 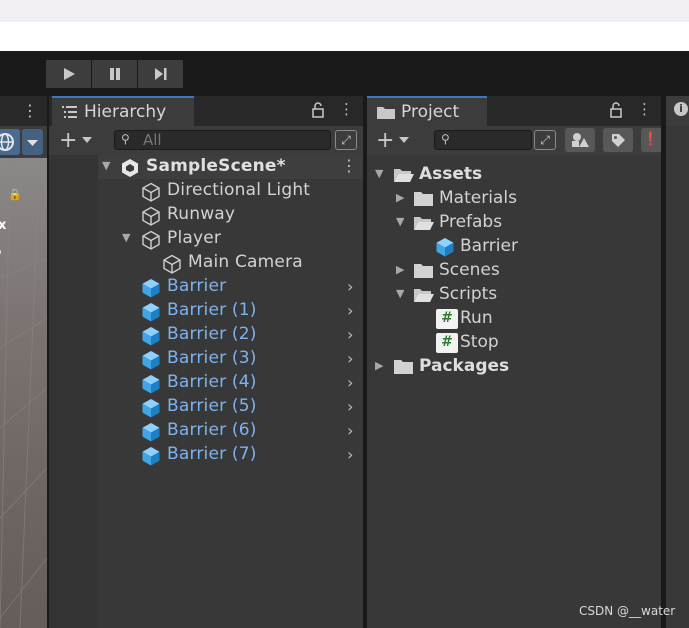 I want to click on project-item-label: Scripts, so click(x=468, y=294).